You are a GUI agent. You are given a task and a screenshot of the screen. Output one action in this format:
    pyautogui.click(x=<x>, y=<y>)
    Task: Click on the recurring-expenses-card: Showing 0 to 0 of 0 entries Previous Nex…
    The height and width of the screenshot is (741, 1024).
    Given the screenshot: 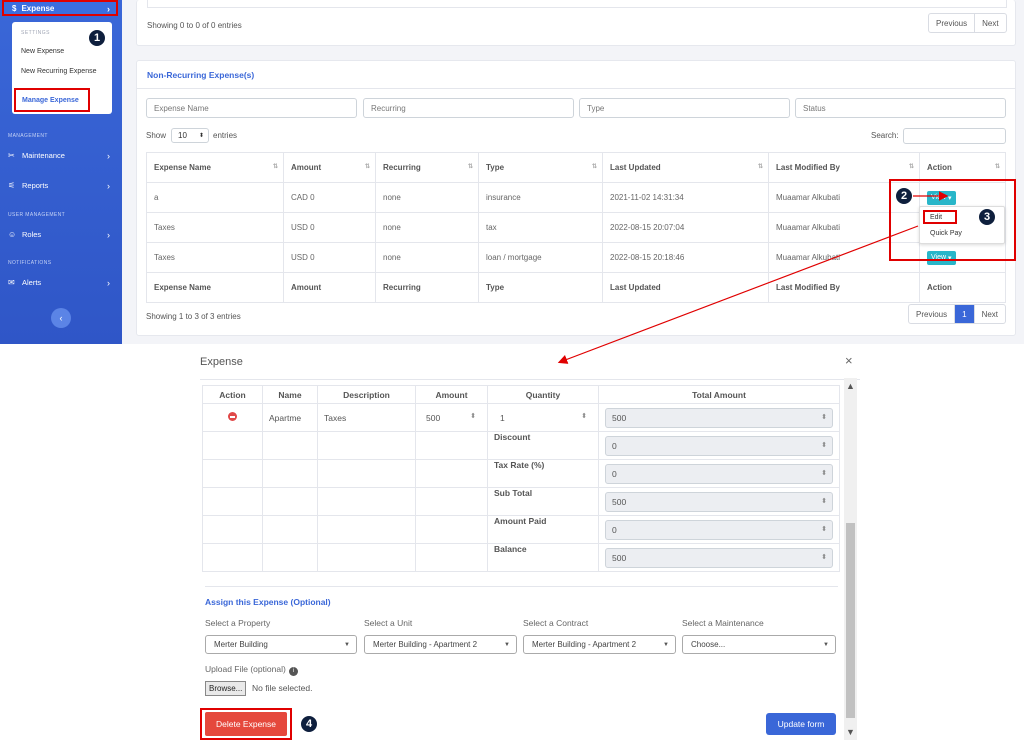 What is the action you would take?
    pyautogui.click(x=576, y=23)
    